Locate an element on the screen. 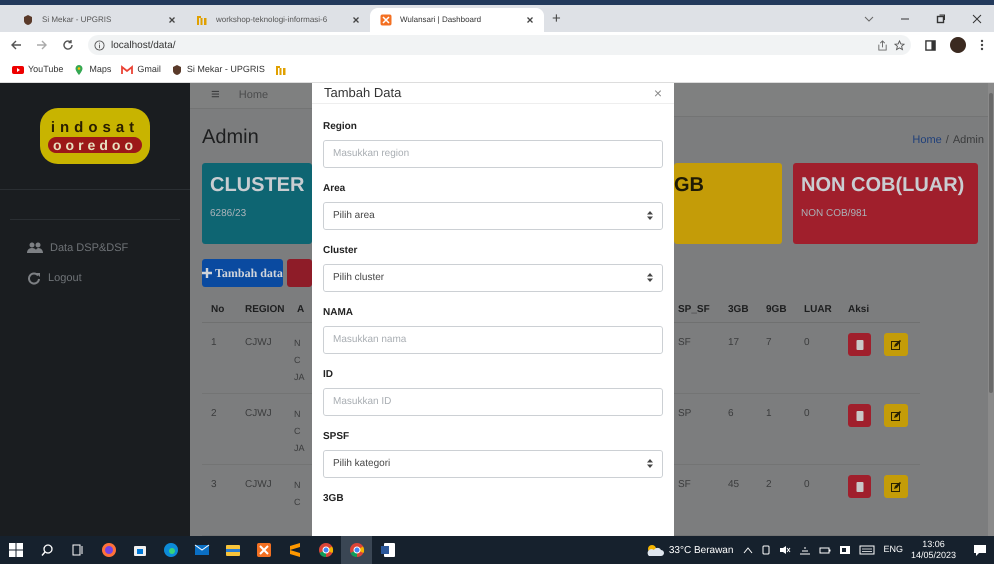 The width and height of the screenshot is (994, 564). browser-tab: Si Mekar - UPGRIS is located at coordinates (99, 20).